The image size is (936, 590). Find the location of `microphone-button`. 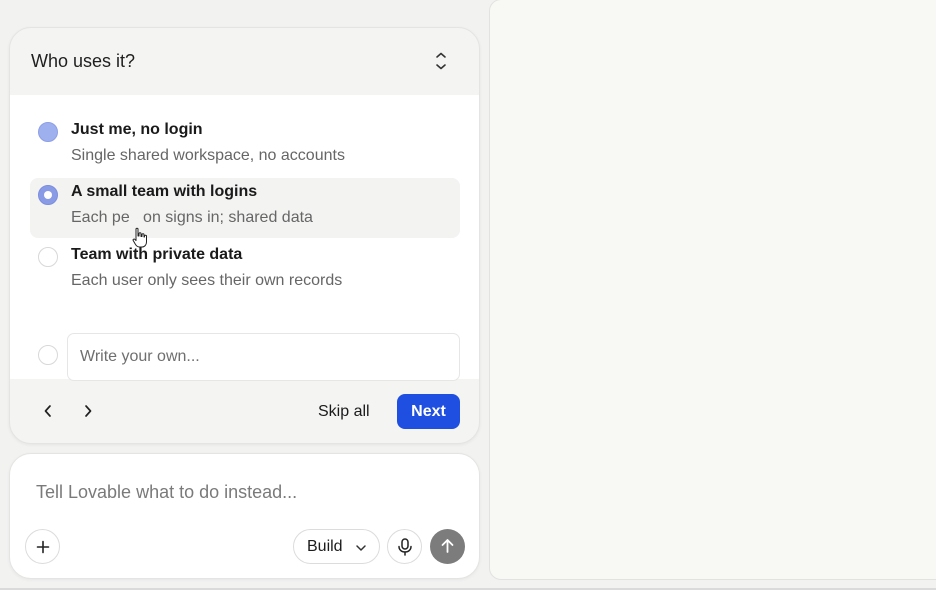

microphone-button is located at coordinates (404, 546).